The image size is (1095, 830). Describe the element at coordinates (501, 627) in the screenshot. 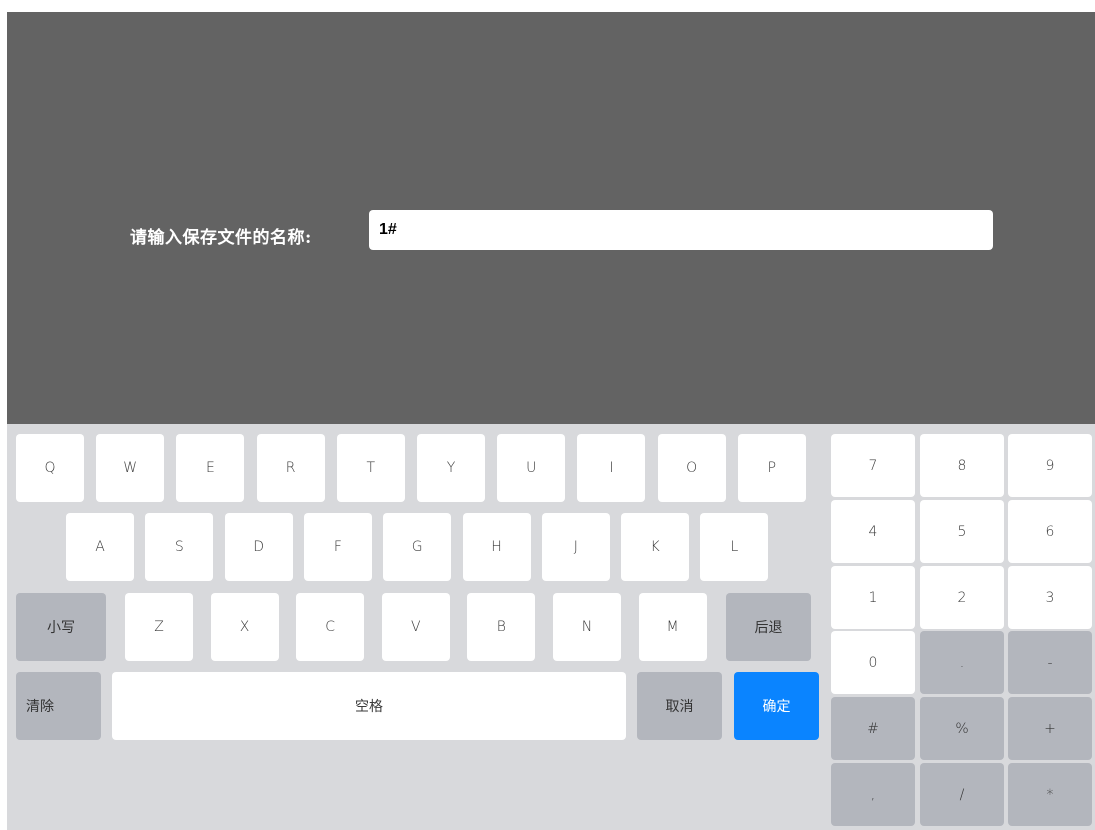

I see `key-b: B` at that location.